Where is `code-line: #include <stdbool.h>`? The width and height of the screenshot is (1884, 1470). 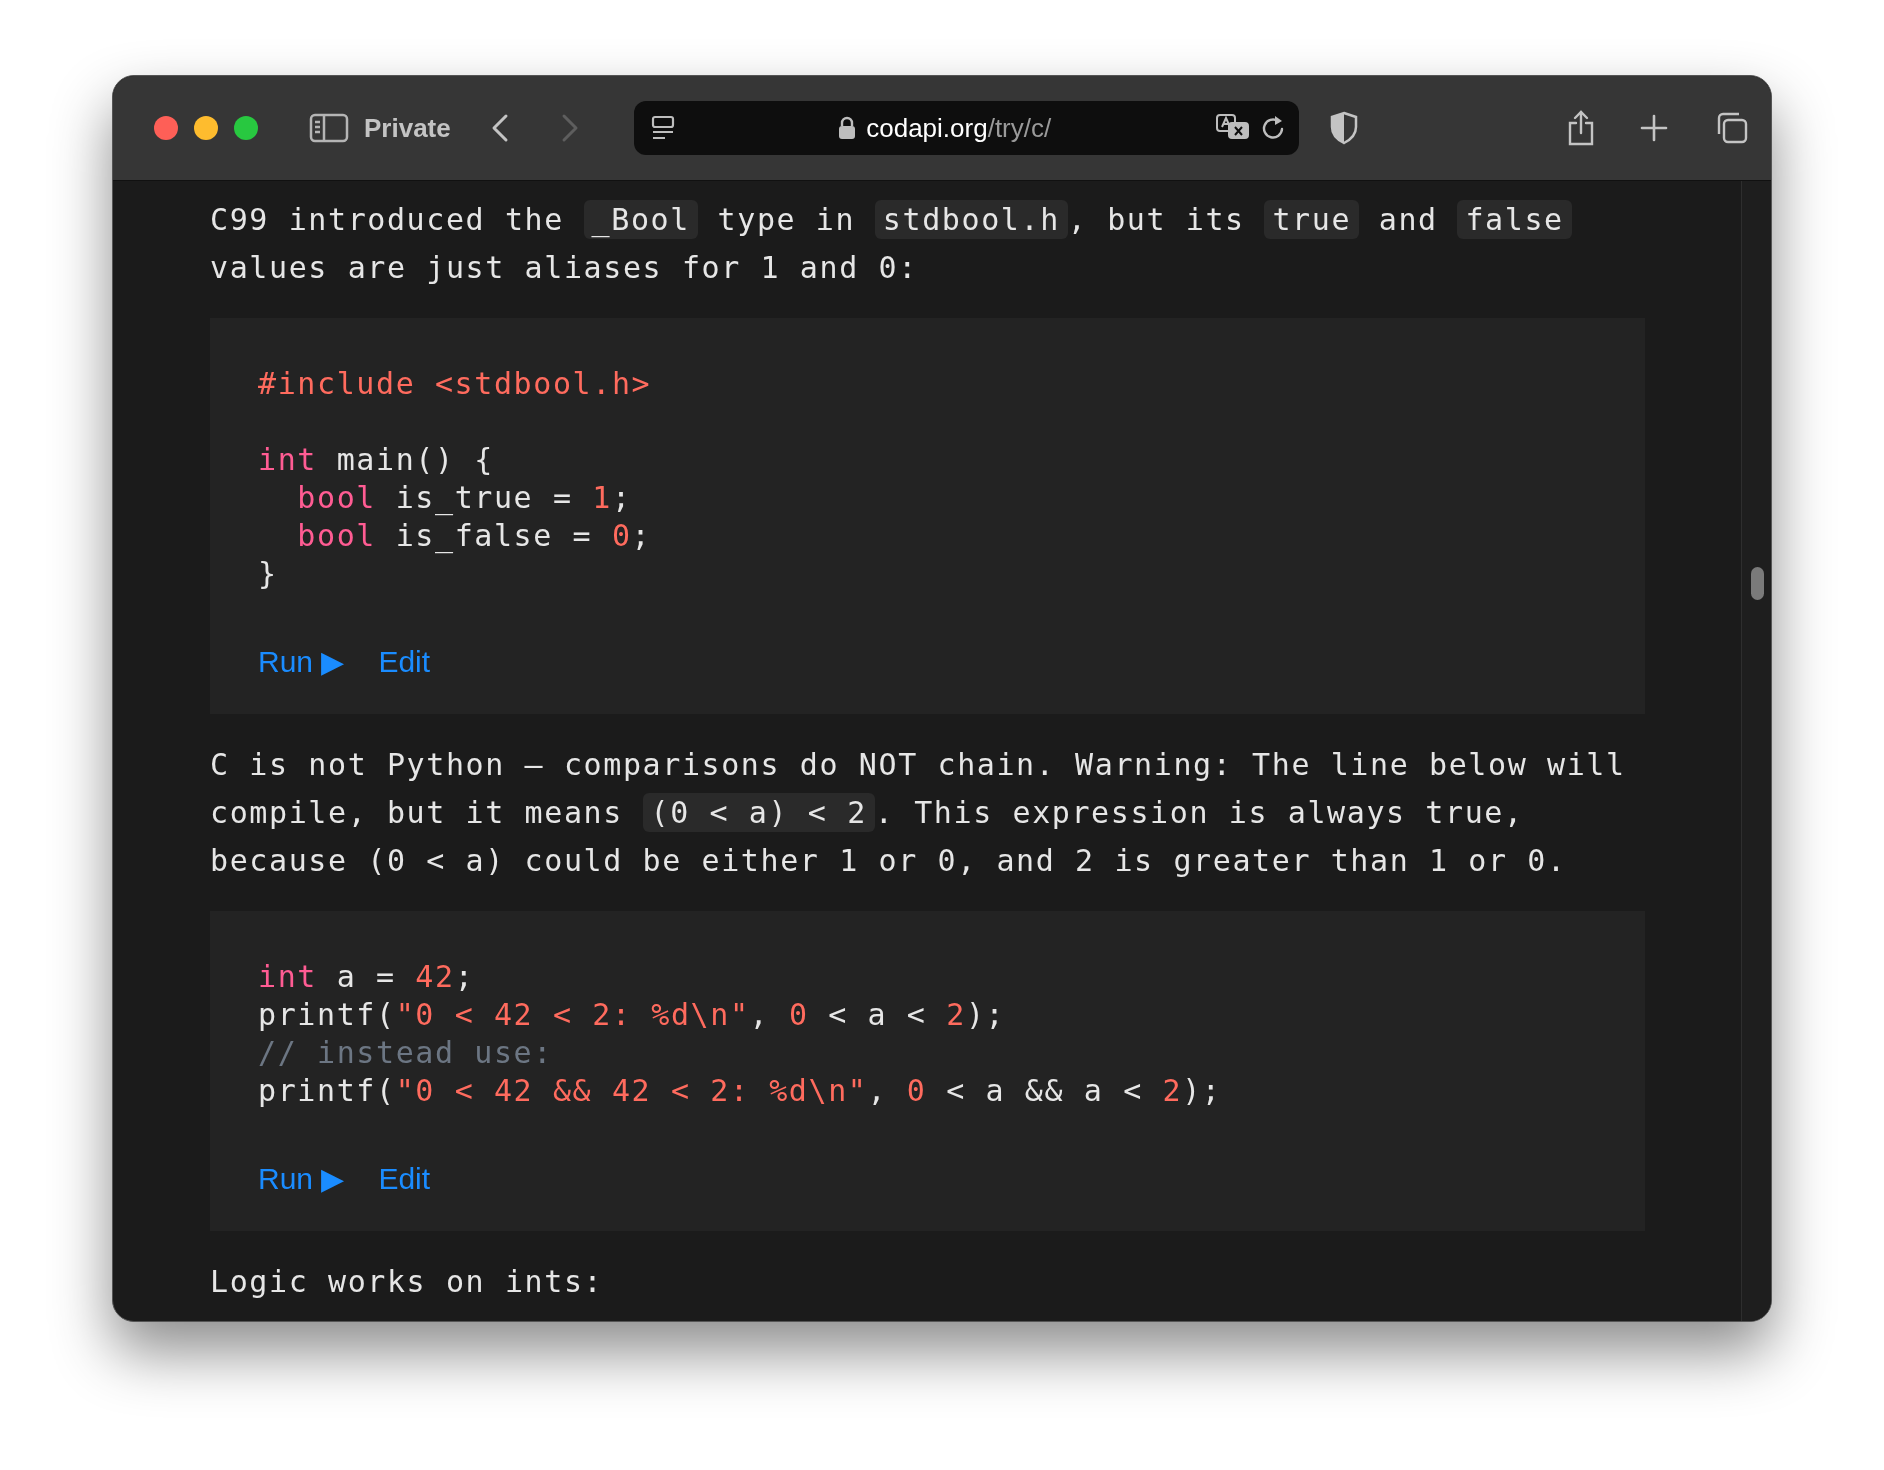 code-line: #include <stdbool.h> is located at coordinates (455, 384).